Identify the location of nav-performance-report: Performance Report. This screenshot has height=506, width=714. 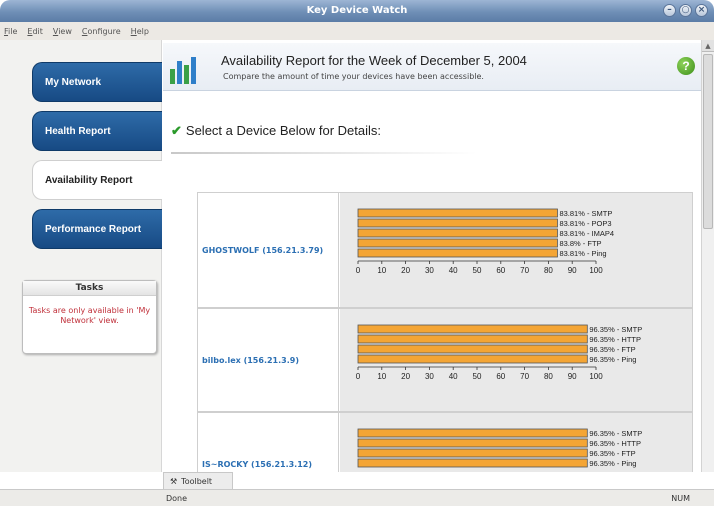
(97, 229).